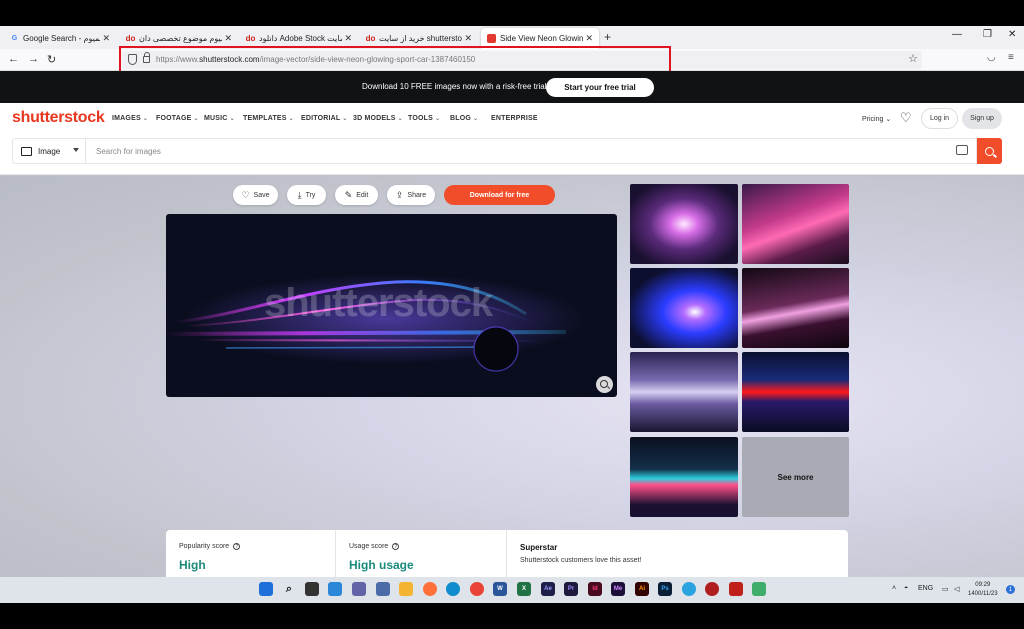 The image size is (1024, 629). What do you see at coordinates (642, 589) in the screenshot?
I see `illustrator-icon: Ai` at bounding box center [642, 589].